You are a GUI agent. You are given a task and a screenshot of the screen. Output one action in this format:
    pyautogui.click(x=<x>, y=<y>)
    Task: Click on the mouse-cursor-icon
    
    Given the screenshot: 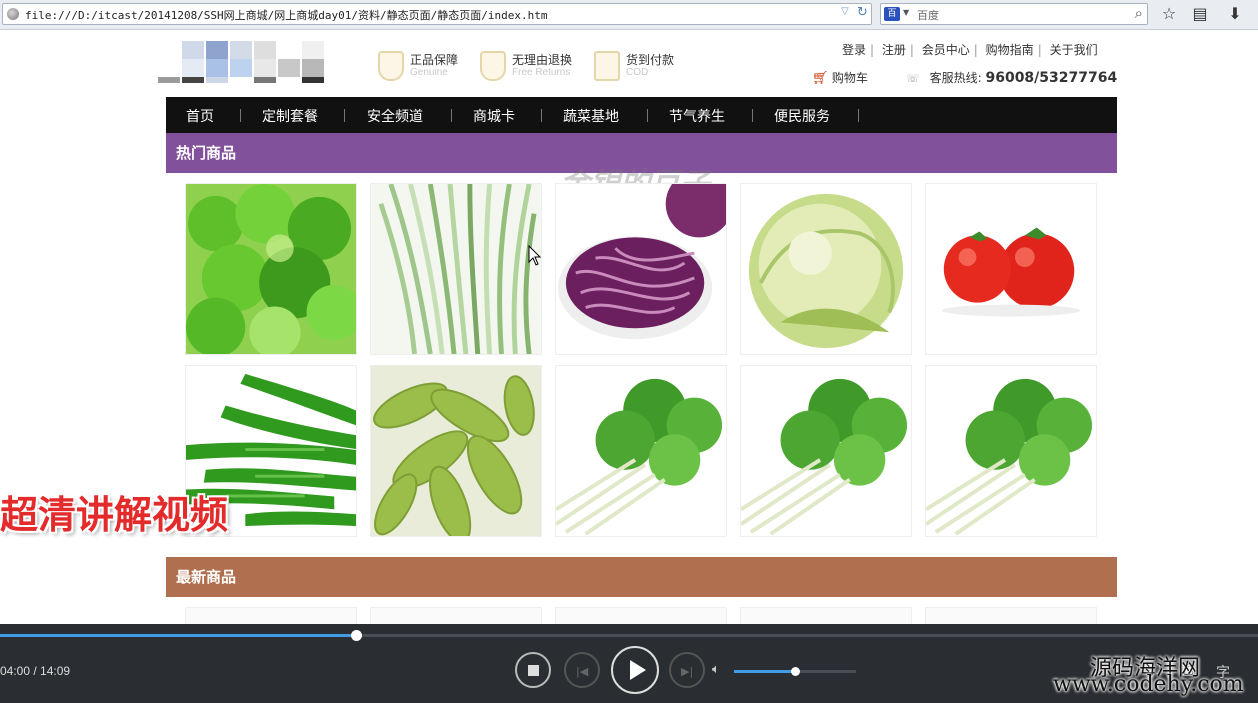 What is the action you would take?
    pyautogui.click(x=535, y=255)
    